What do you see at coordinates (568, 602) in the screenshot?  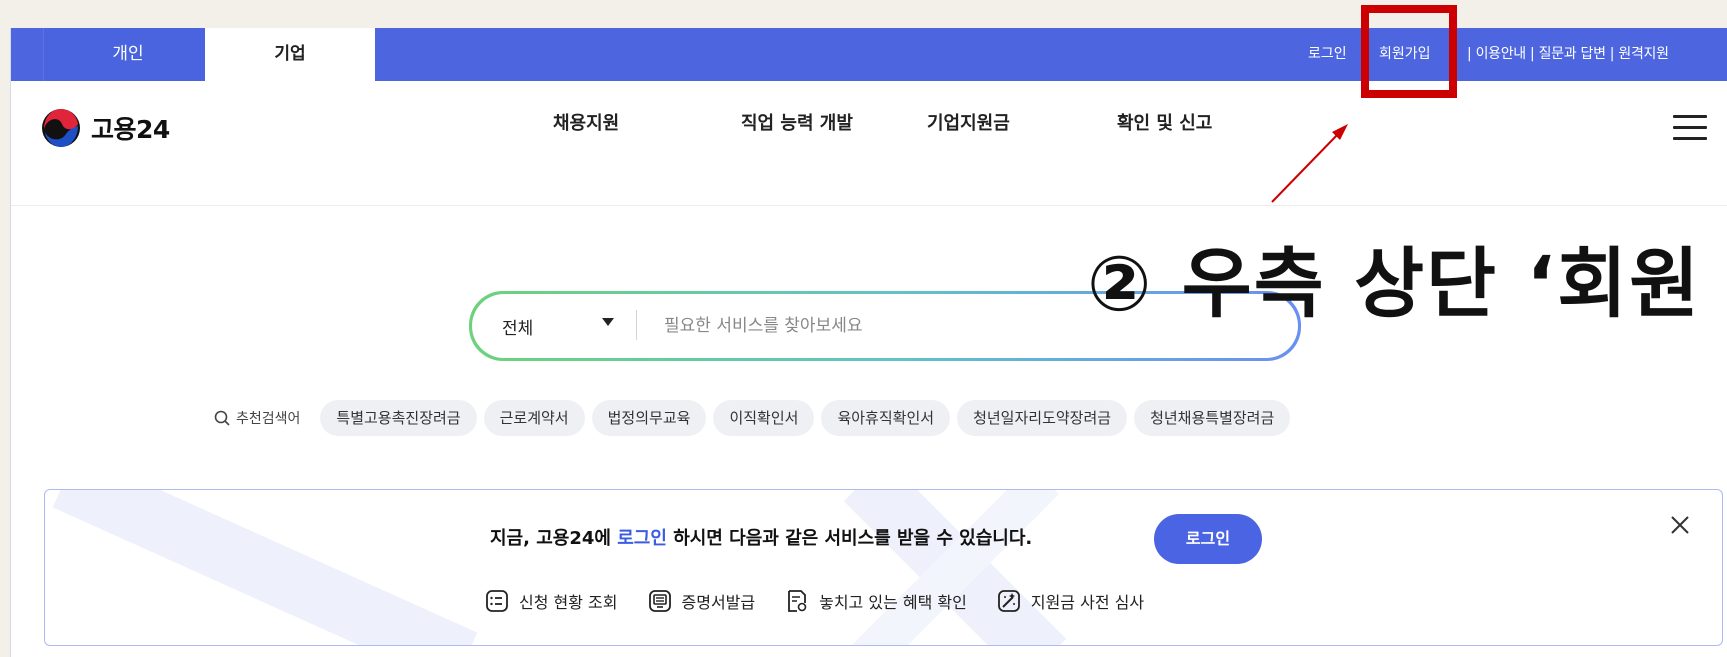 I see `service-label: 신청 현황 조회` at bounding box center [568, 602].